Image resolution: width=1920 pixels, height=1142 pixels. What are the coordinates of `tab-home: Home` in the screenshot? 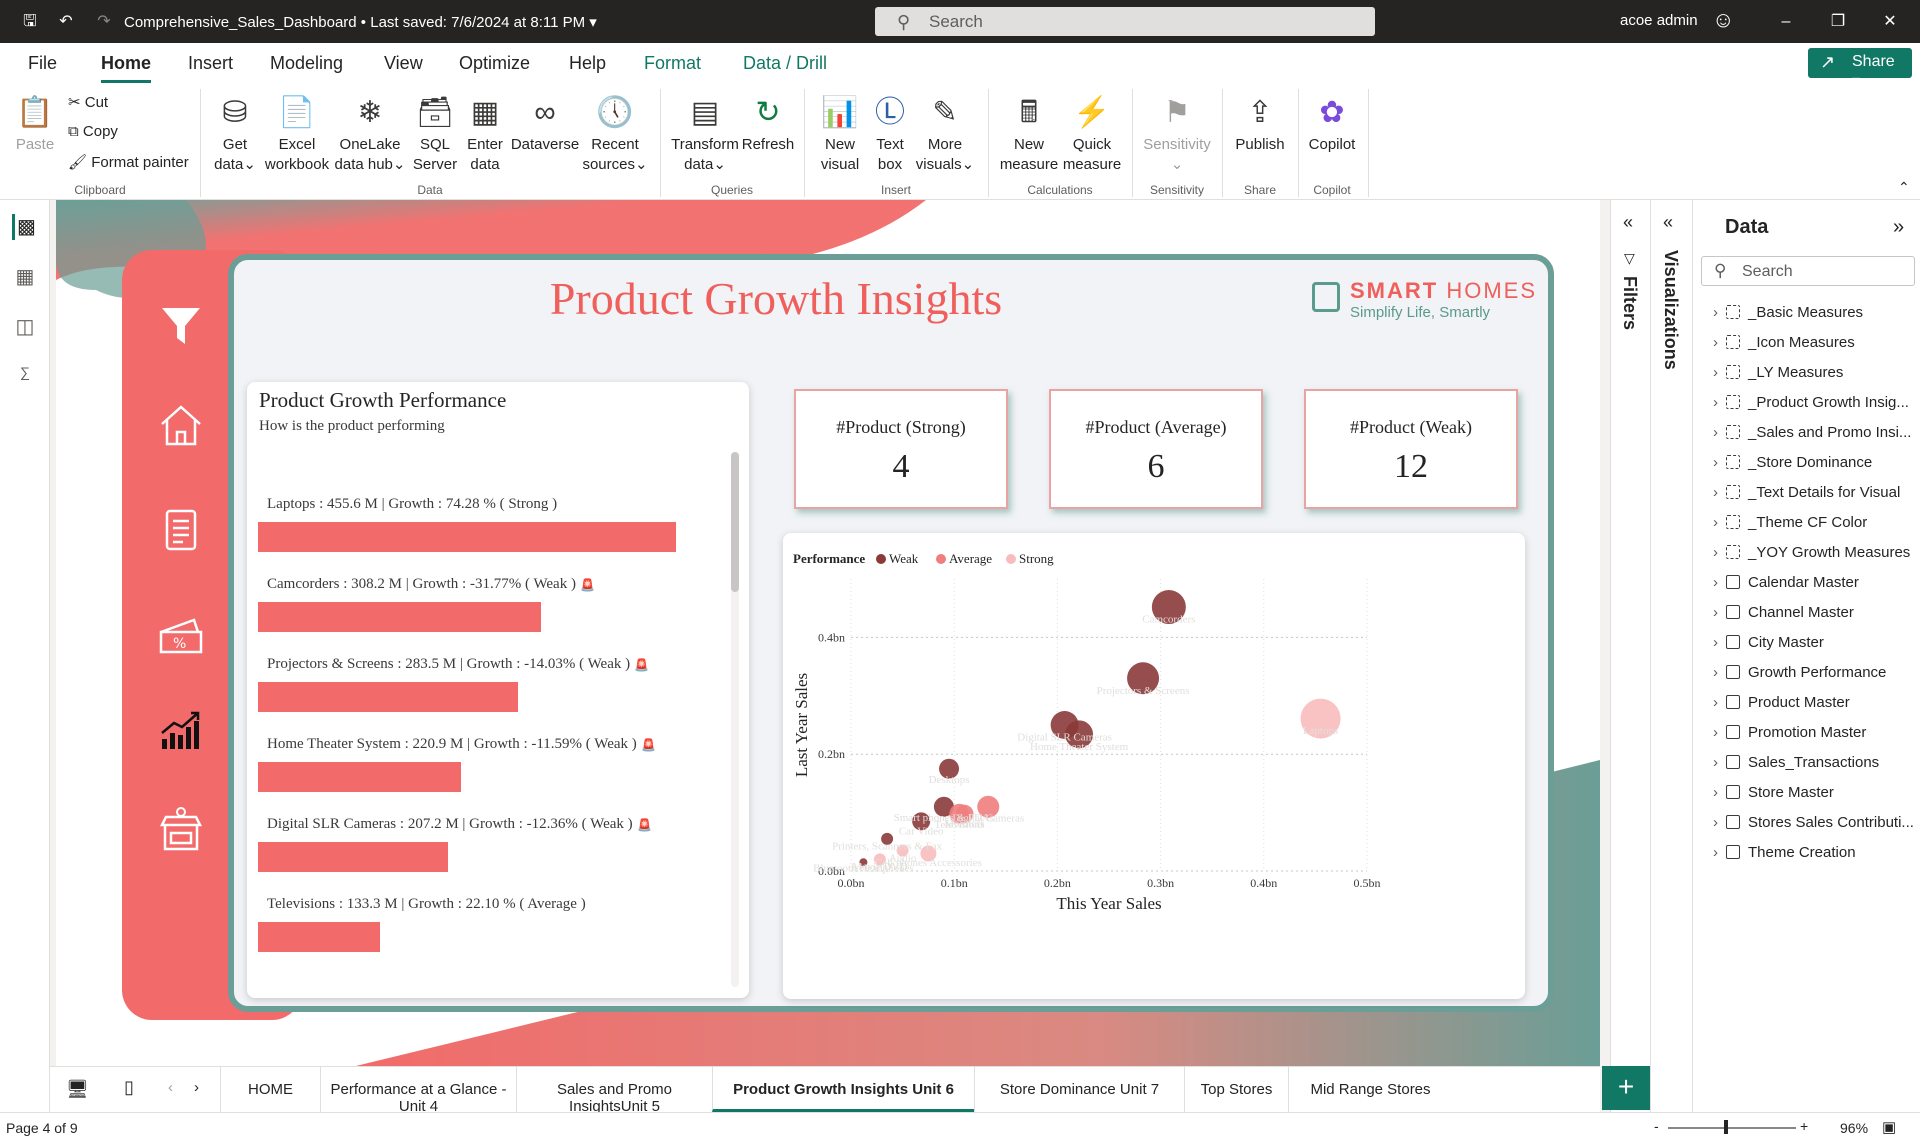 It's located at (126, 68).